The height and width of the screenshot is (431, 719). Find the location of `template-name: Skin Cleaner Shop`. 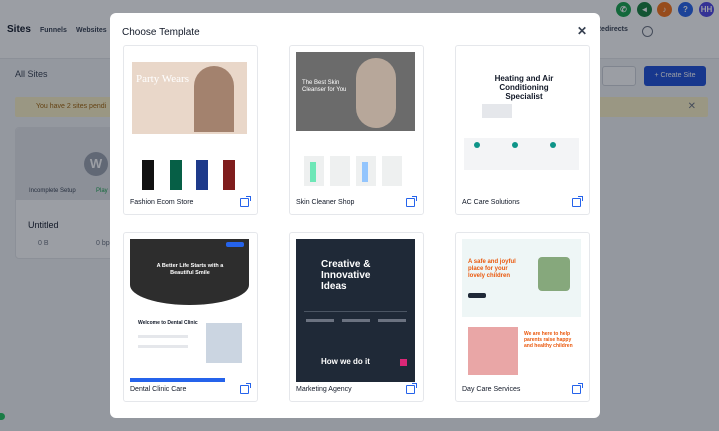

template-name: Skin Cleaner Shop is located at coordinates (325, 202).